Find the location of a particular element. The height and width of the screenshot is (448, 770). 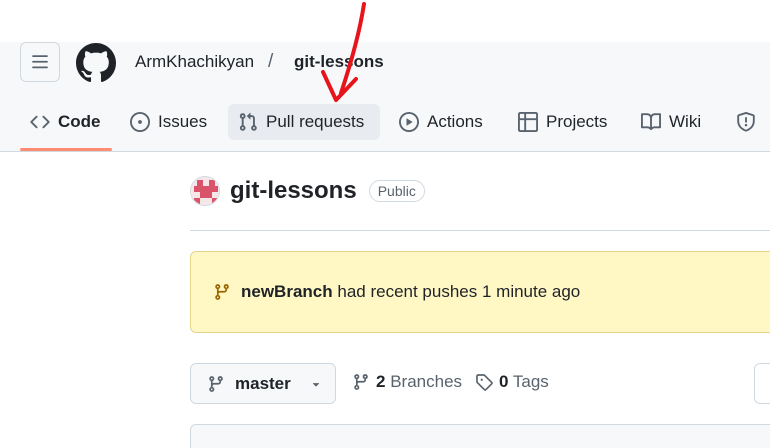

tab-projects: Projects is located at coordinates (562, 122).